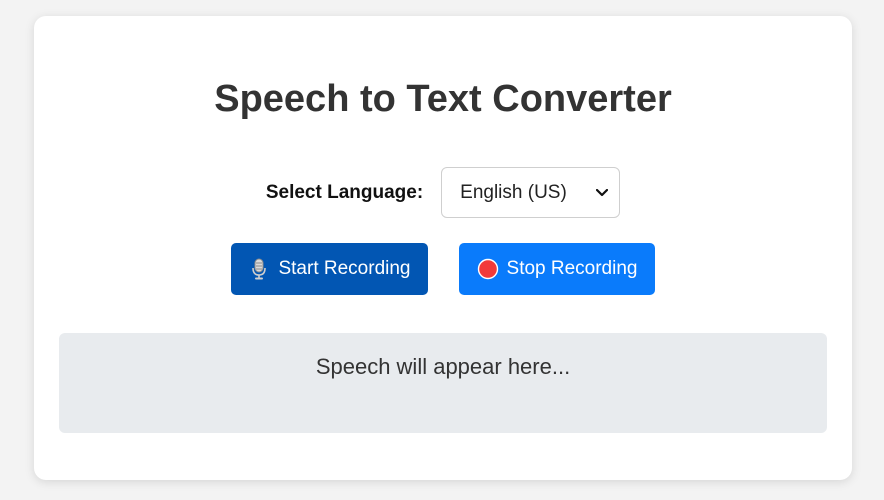 Image resolution: width=884 pixels, height=500 pixels. Describe the element at coordinates (344, 192) in the screenshot. I see `language-label: Select Language:` at that location.